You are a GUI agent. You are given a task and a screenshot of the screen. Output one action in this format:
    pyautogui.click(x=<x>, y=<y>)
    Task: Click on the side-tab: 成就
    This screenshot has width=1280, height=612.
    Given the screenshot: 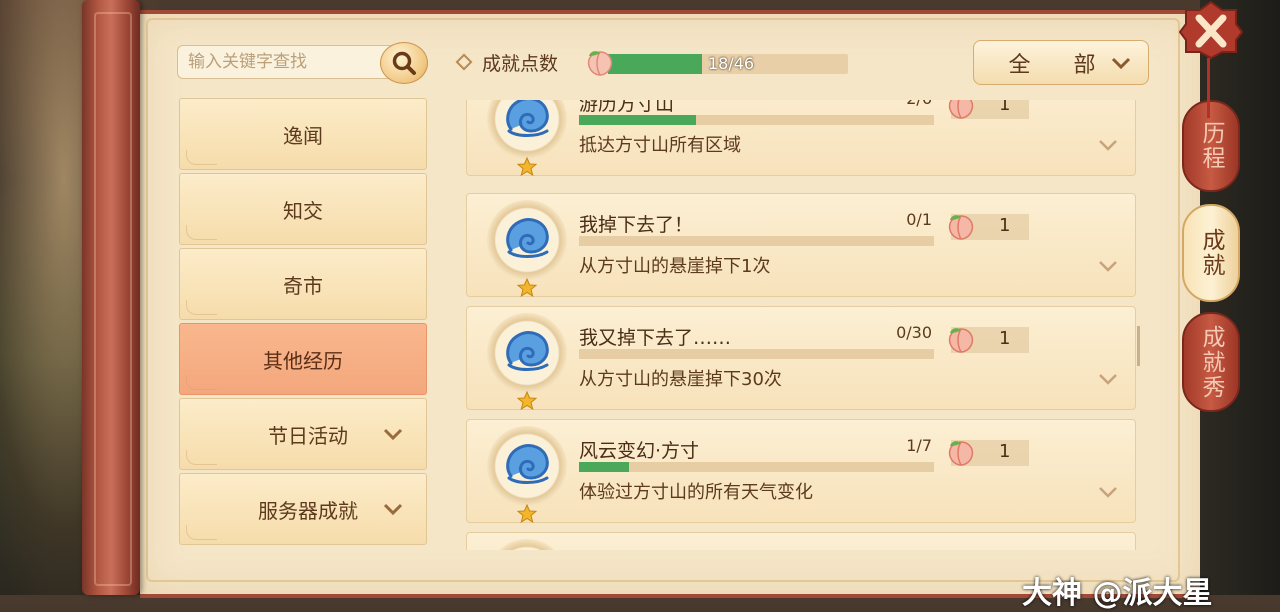 What is the action you would take?
    pyautogui.click(x=1211, y=253)
    